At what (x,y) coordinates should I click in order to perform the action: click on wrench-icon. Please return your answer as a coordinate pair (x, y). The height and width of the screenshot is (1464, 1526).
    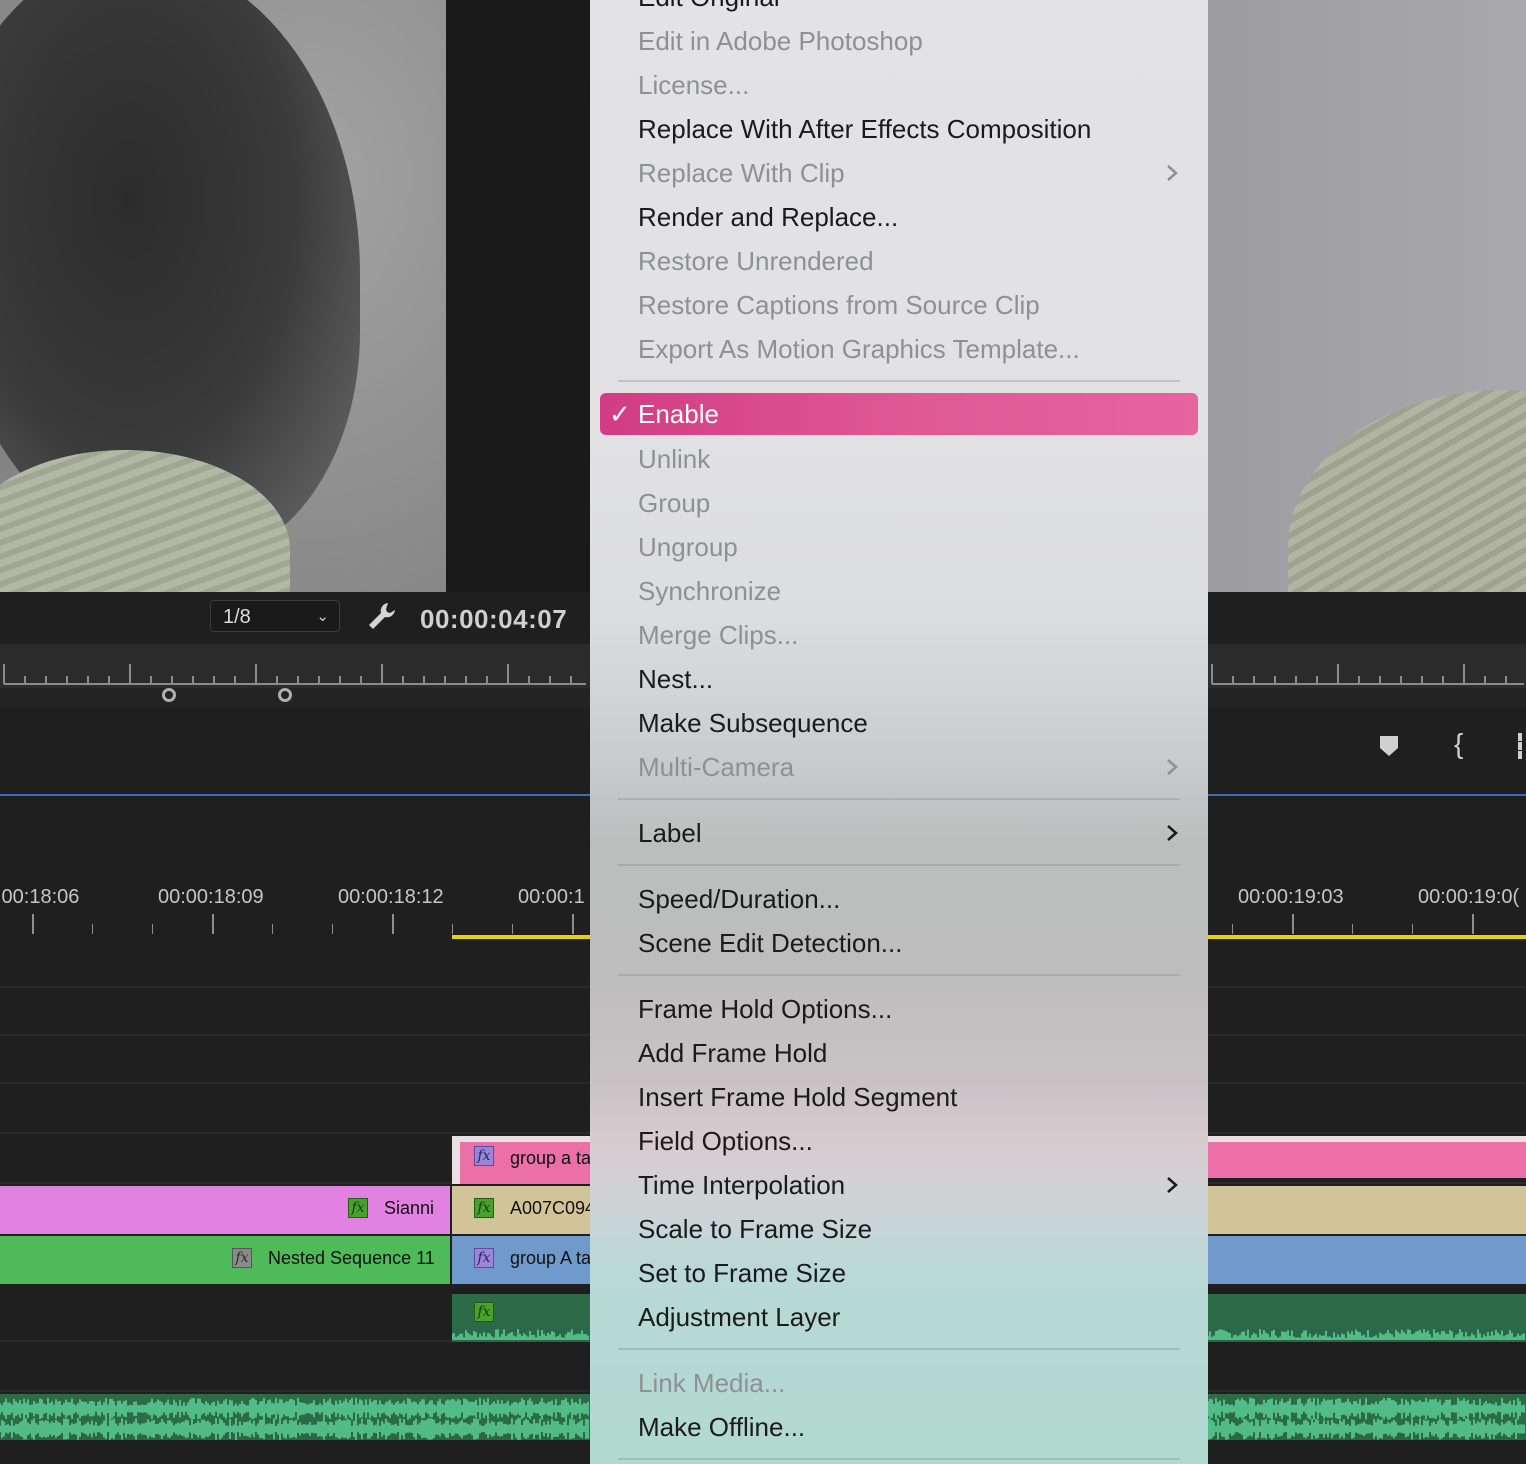
    Looking at the image, I should click on (382, 616).